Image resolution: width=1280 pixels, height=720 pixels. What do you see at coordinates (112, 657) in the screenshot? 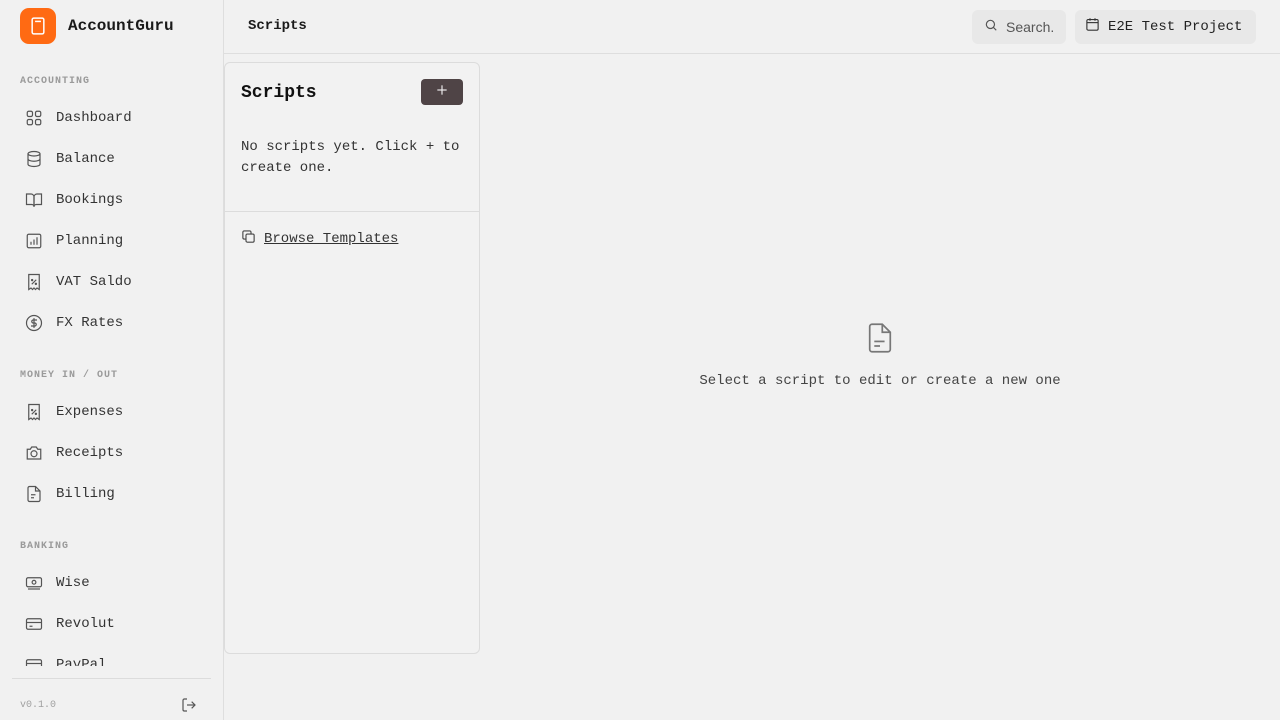
I see `sidebar-item-paypal: PayPal` at bounding box center [112, 657].